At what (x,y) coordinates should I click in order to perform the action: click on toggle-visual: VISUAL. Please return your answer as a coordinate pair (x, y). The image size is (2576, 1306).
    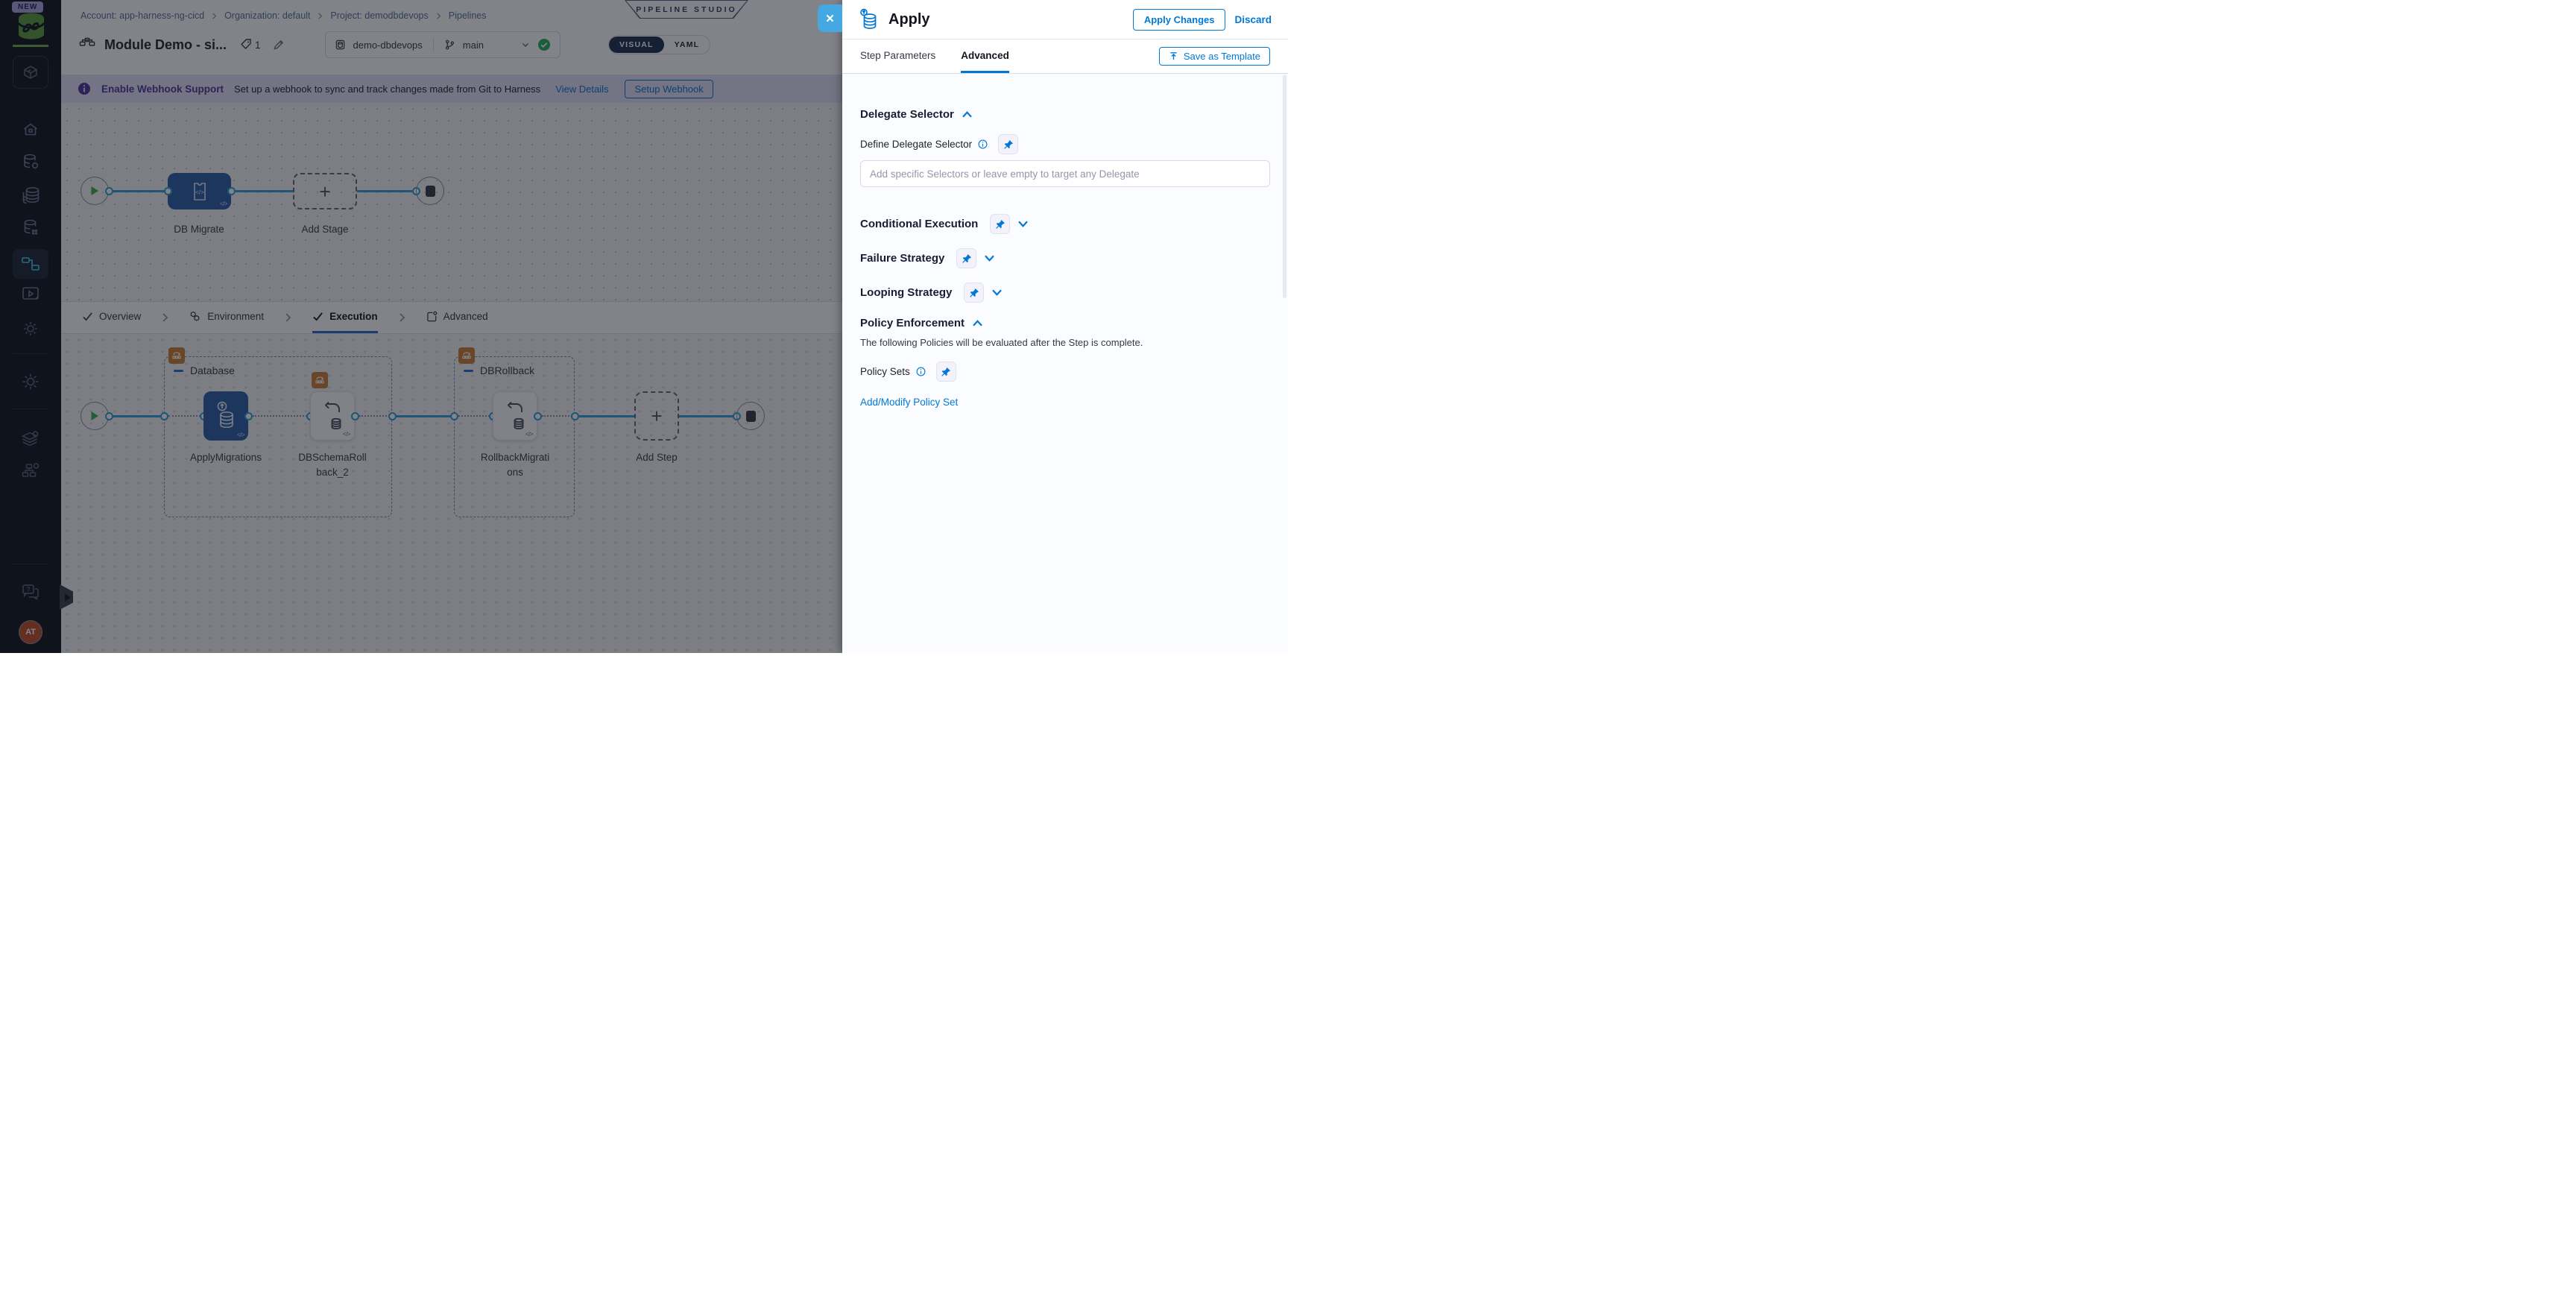
    Looking at the image, I should click on (636, 45).